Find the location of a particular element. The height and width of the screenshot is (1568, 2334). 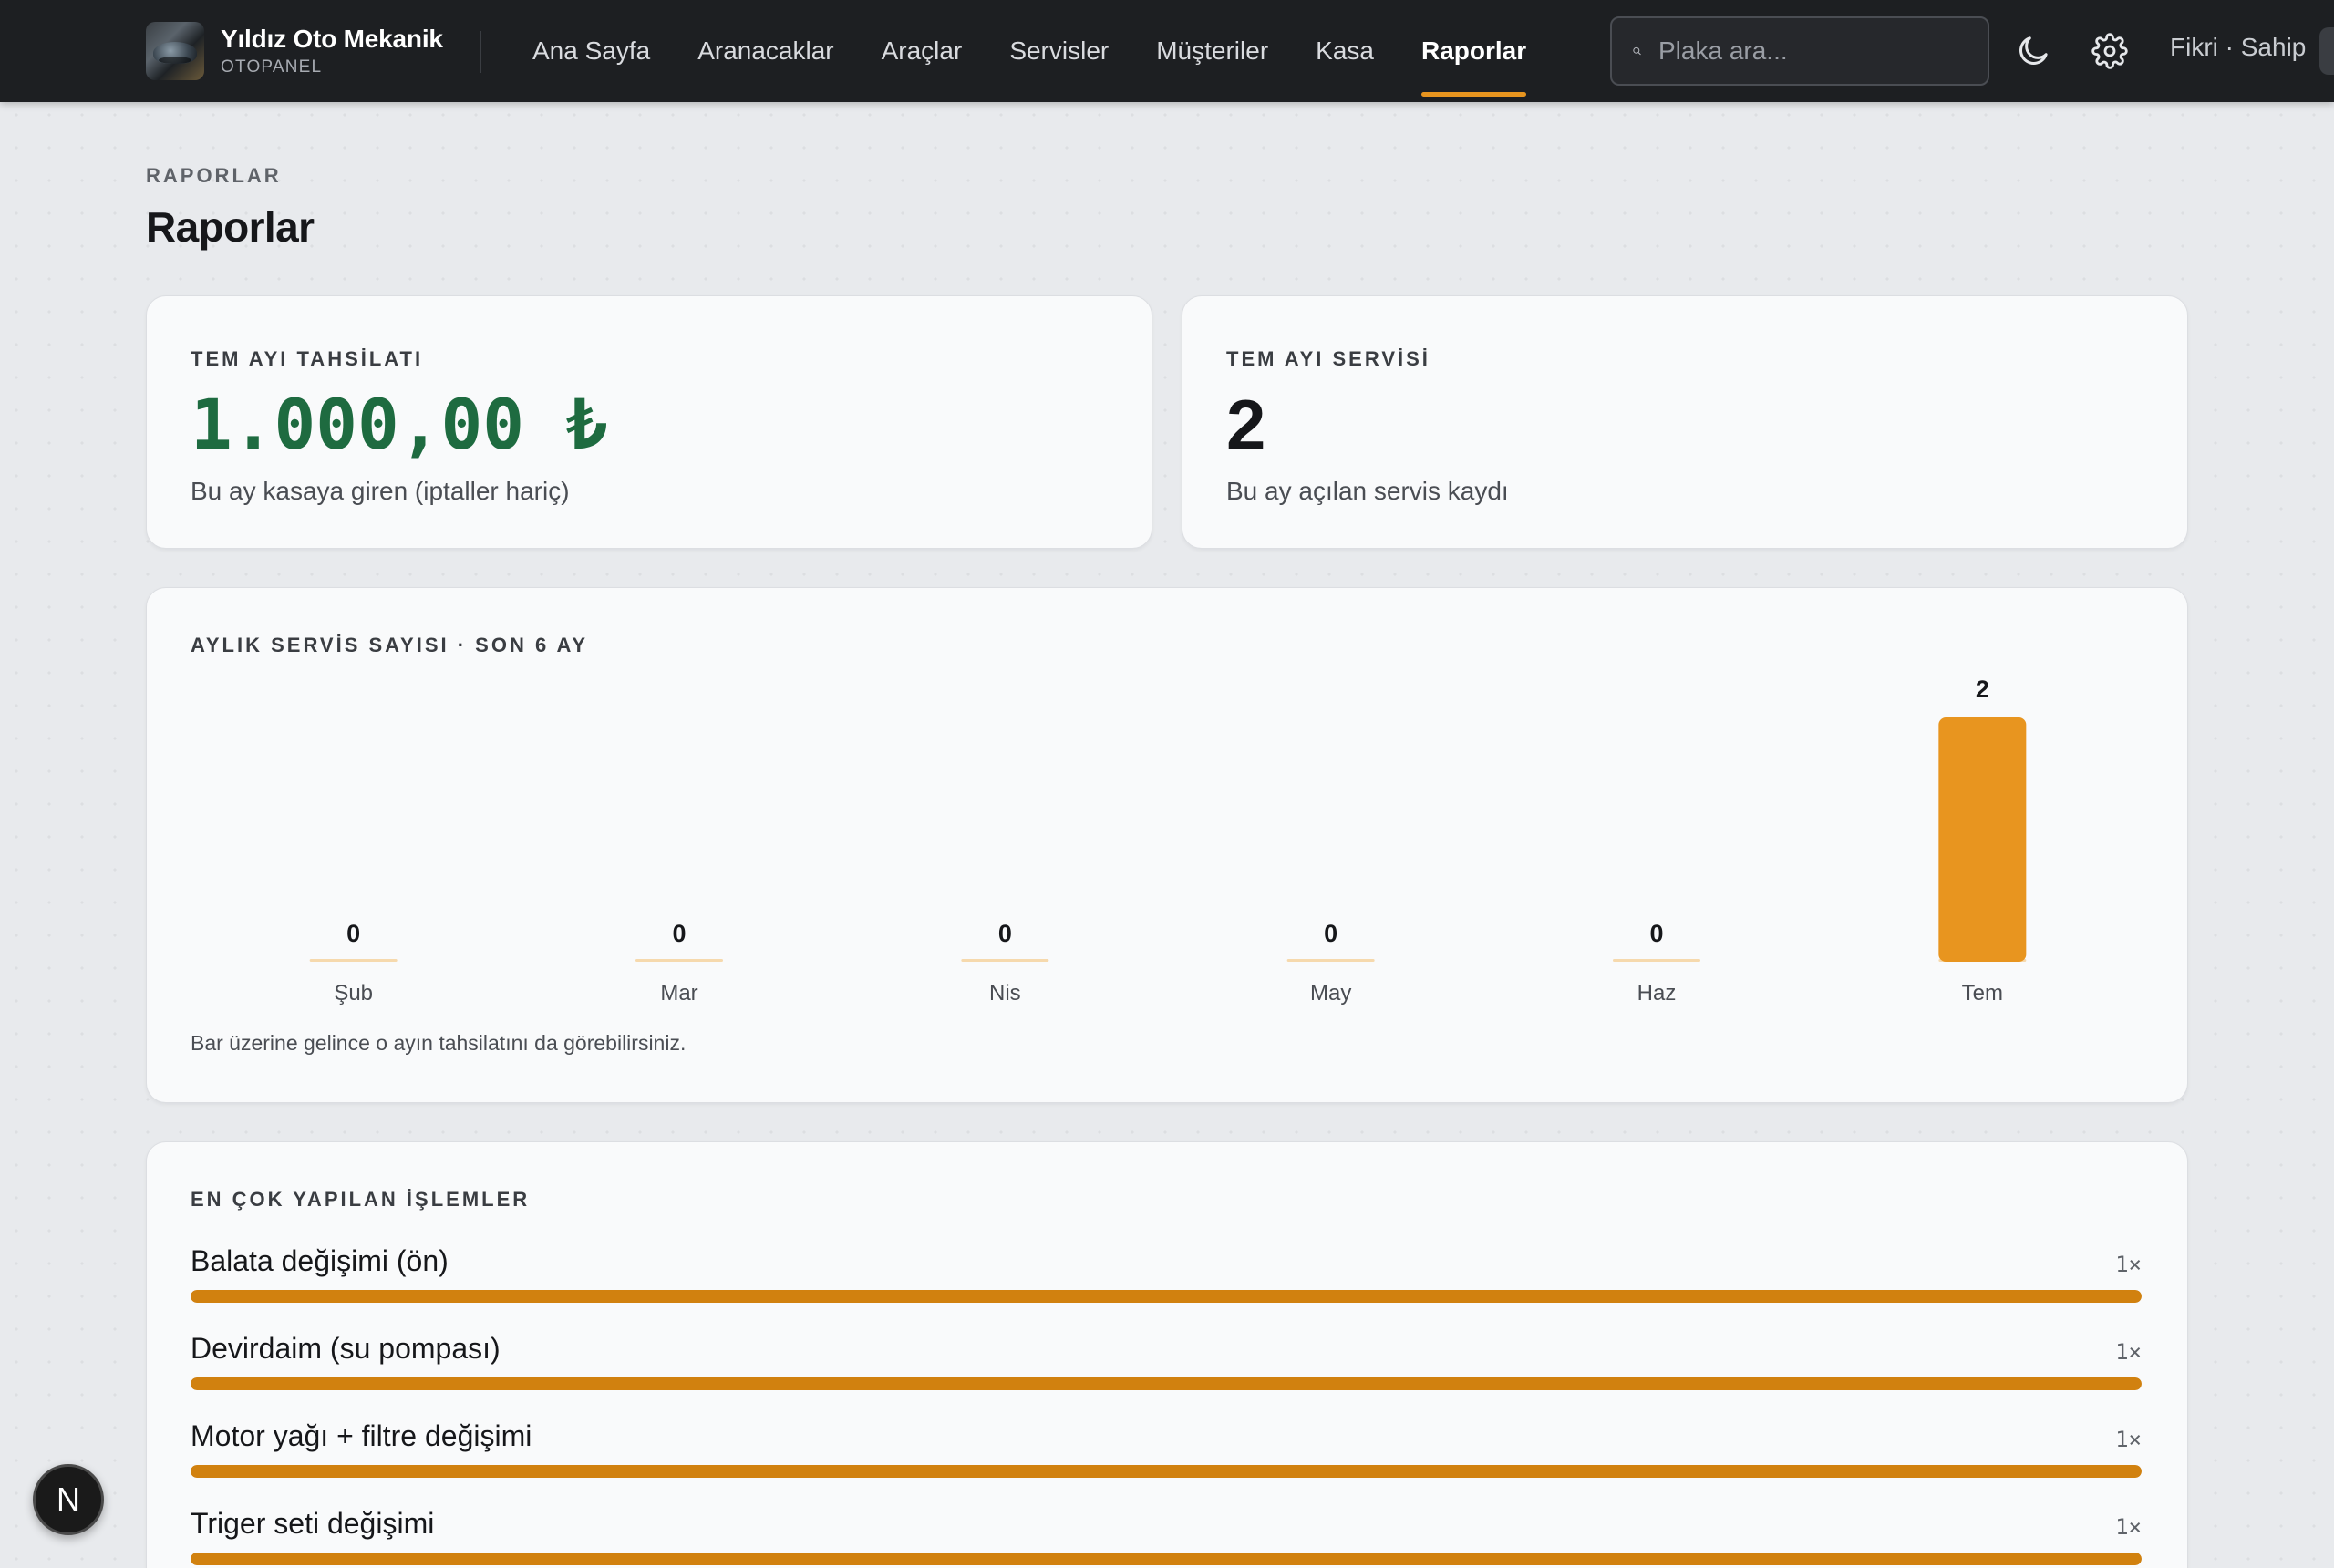

dev-tools-badge-label: N is located at coordinates (69, 1499).